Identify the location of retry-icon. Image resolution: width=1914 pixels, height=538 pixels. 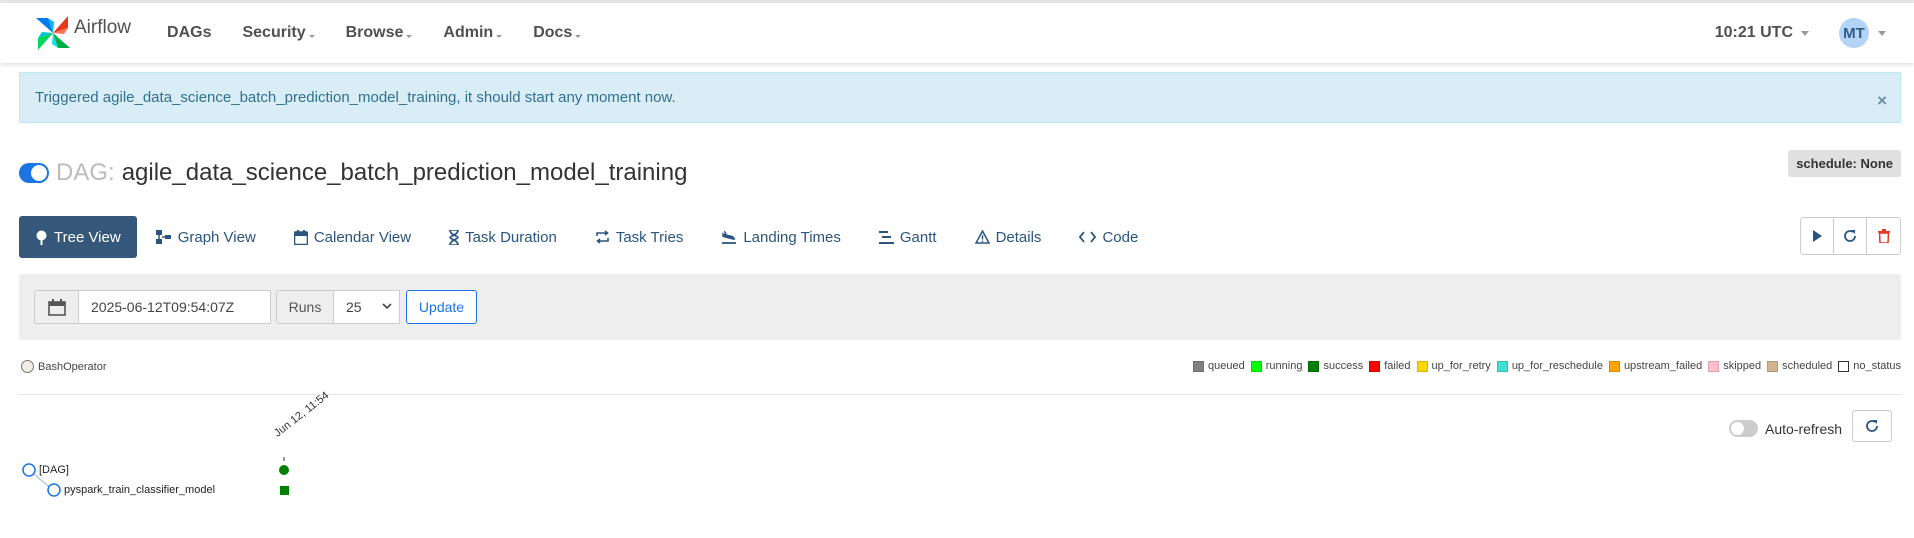
(602, 237).